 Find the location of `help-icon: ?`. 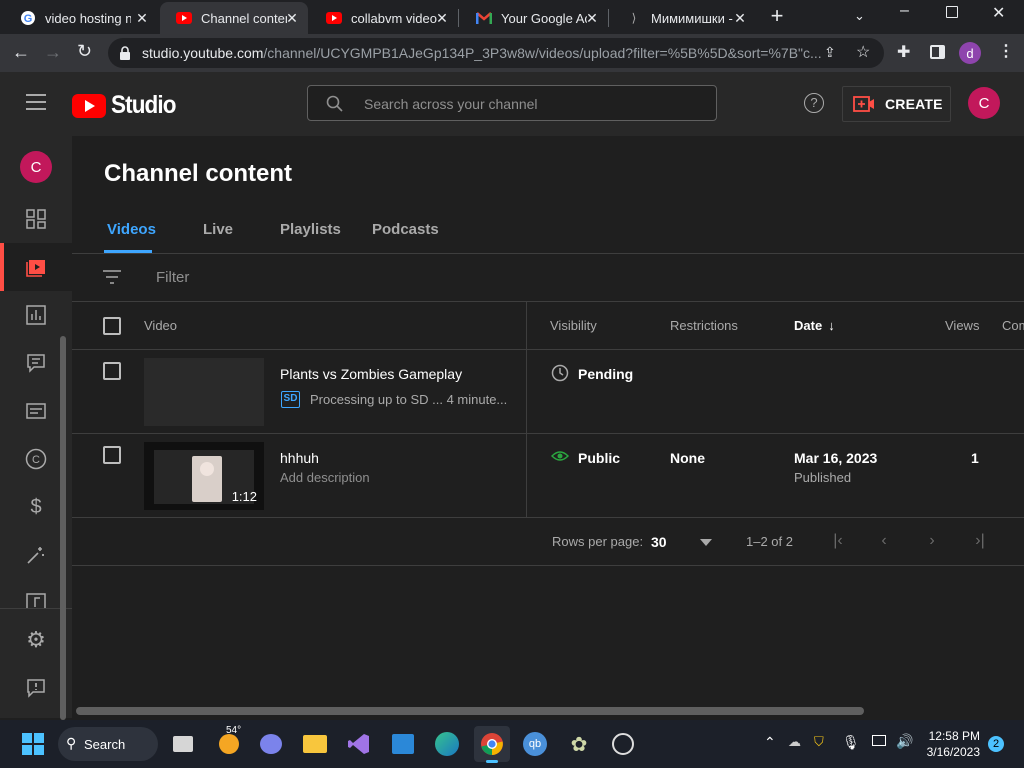

help-icon: ? is located at coordinates (814, 103).